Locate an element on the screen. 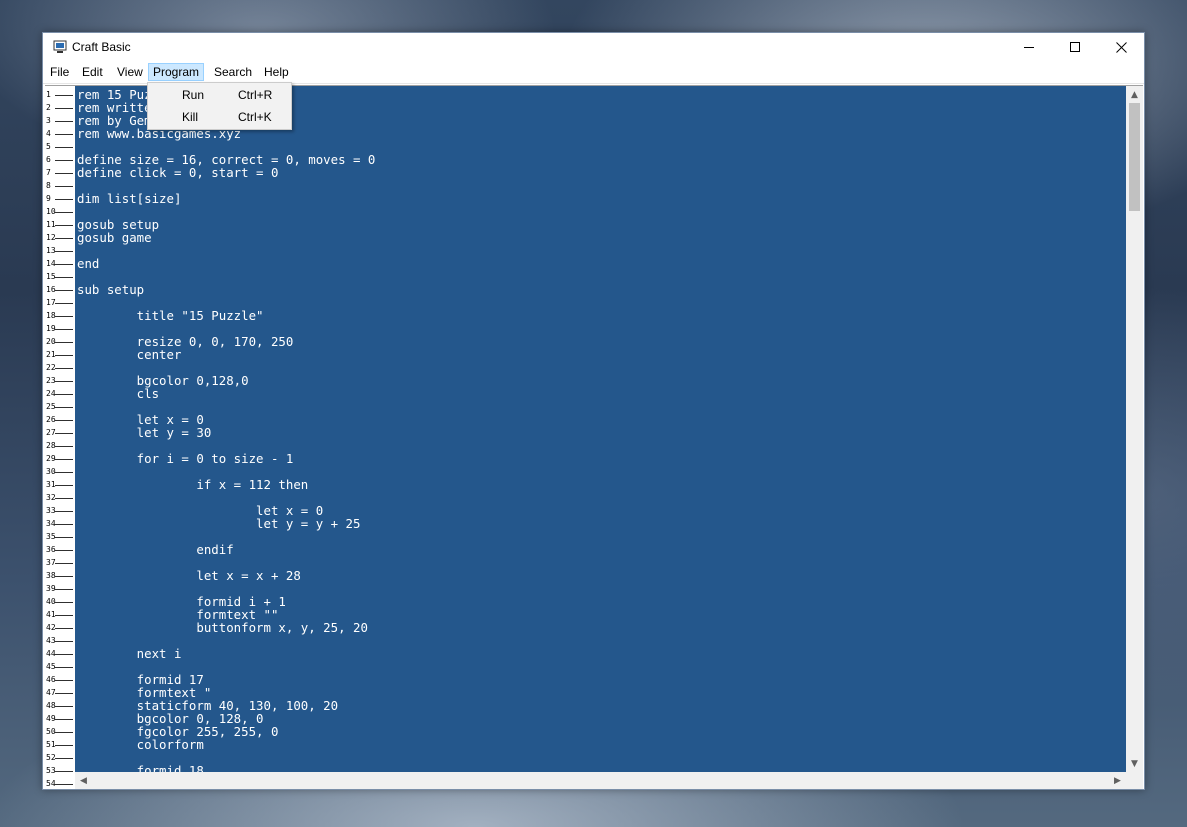  line-number: 4 is located at coordinates (60, 133).